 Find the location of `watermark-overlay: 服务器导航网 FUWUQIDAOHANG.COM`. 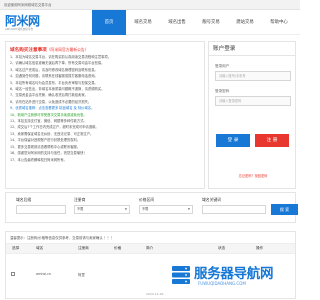

watermark-overlay: 服务器导航网 FUWUQIDAOHANG.COM is located at coordinates (234, 281).